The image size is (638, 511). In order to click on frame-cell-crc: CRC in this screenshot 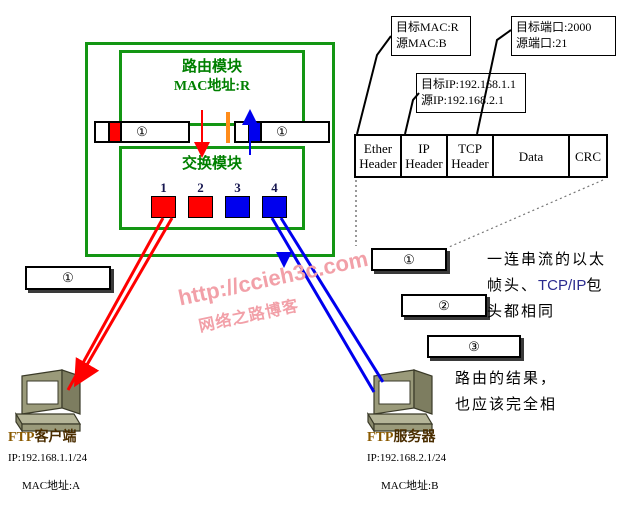, I will do `click(588, 156)`.